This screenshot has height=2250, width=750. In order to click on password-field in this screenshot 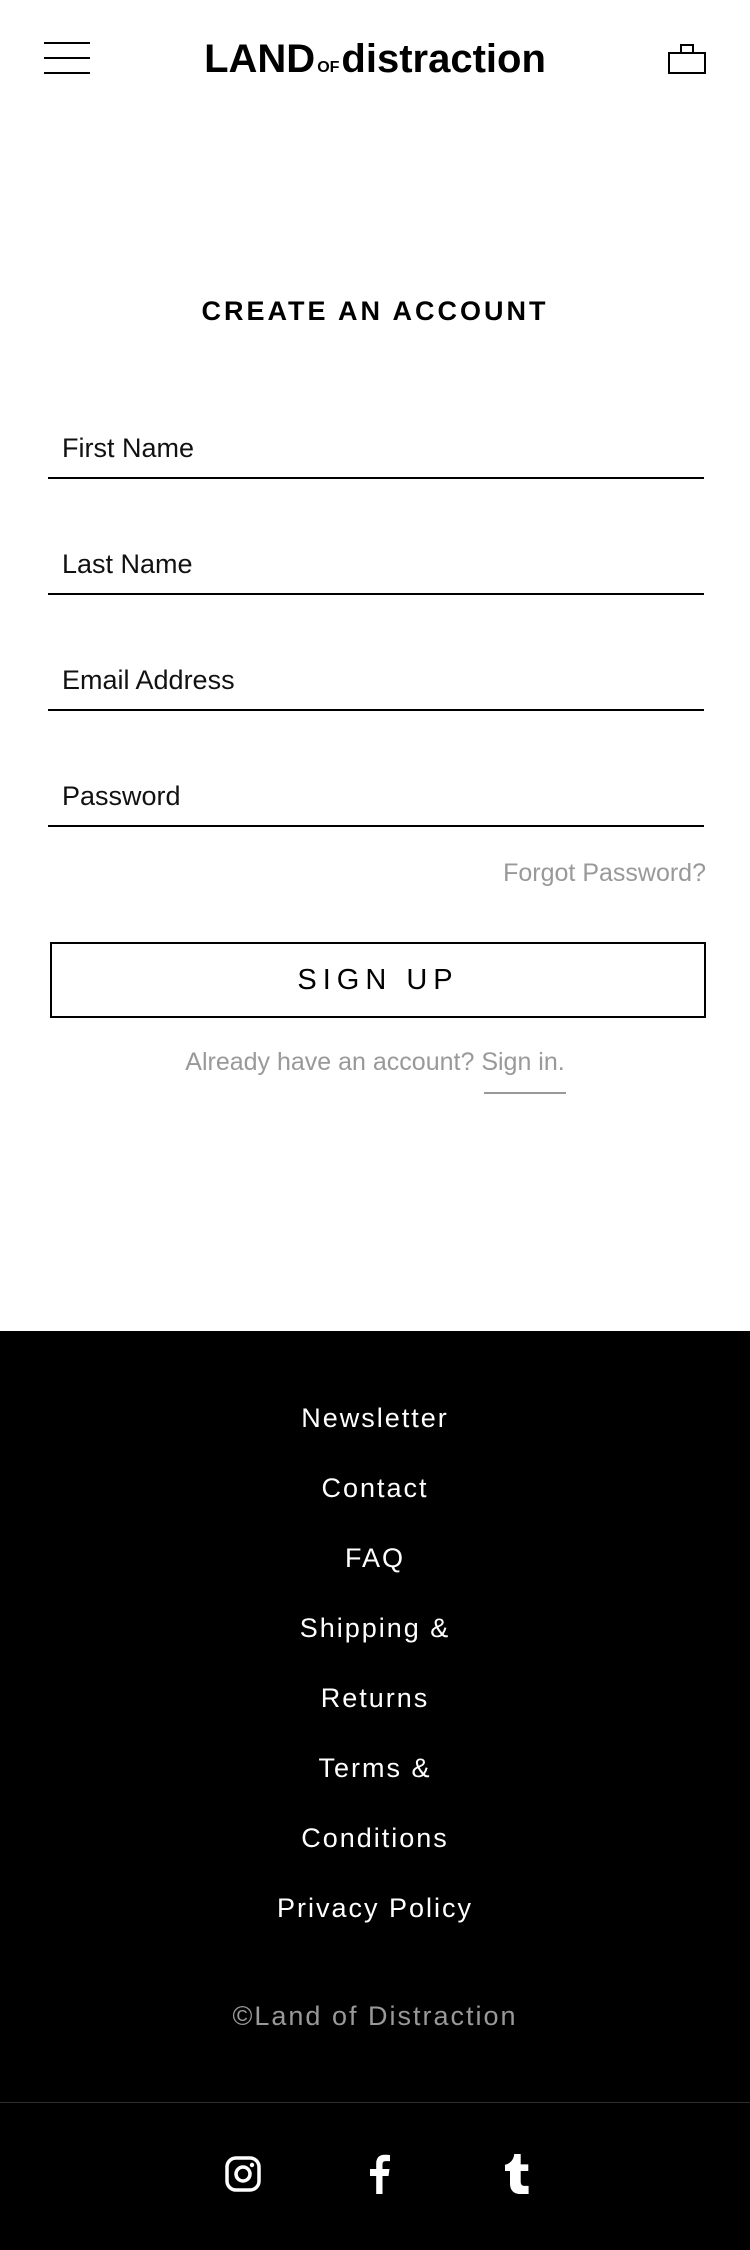, I will do `click(376, 794)`.